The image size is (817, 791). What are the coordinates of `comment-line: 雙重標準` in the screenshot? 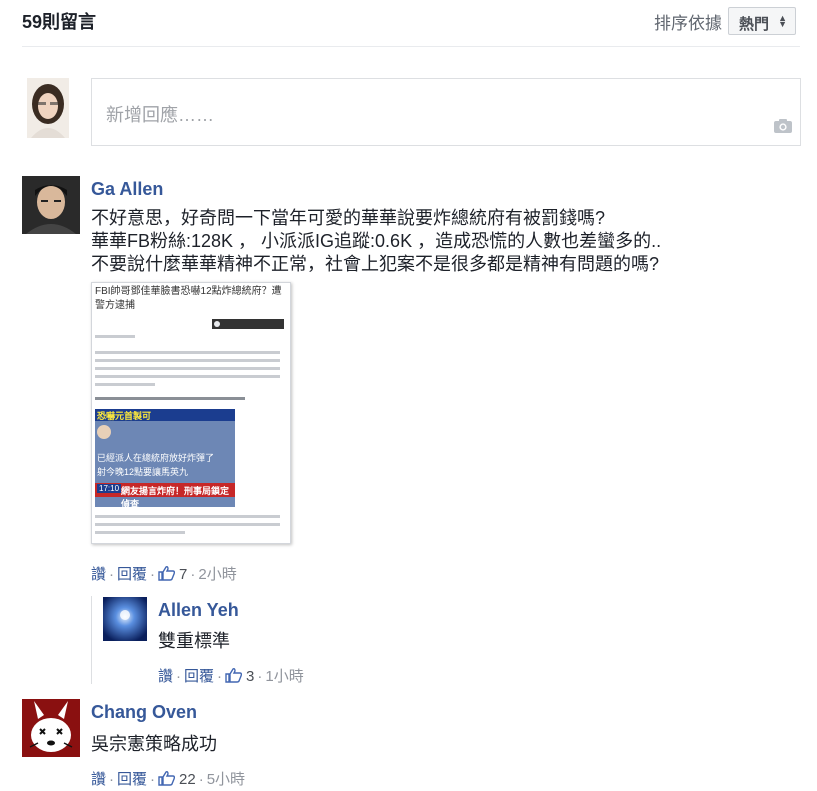 It's located at (194, 641).